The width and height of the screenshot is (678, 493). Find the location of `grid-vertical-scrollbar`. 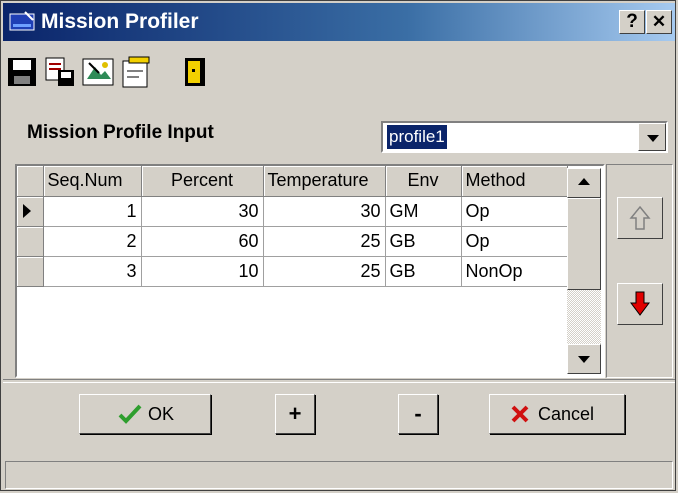

grid-vertical-scrollbar is located at coordinates (584, 271).